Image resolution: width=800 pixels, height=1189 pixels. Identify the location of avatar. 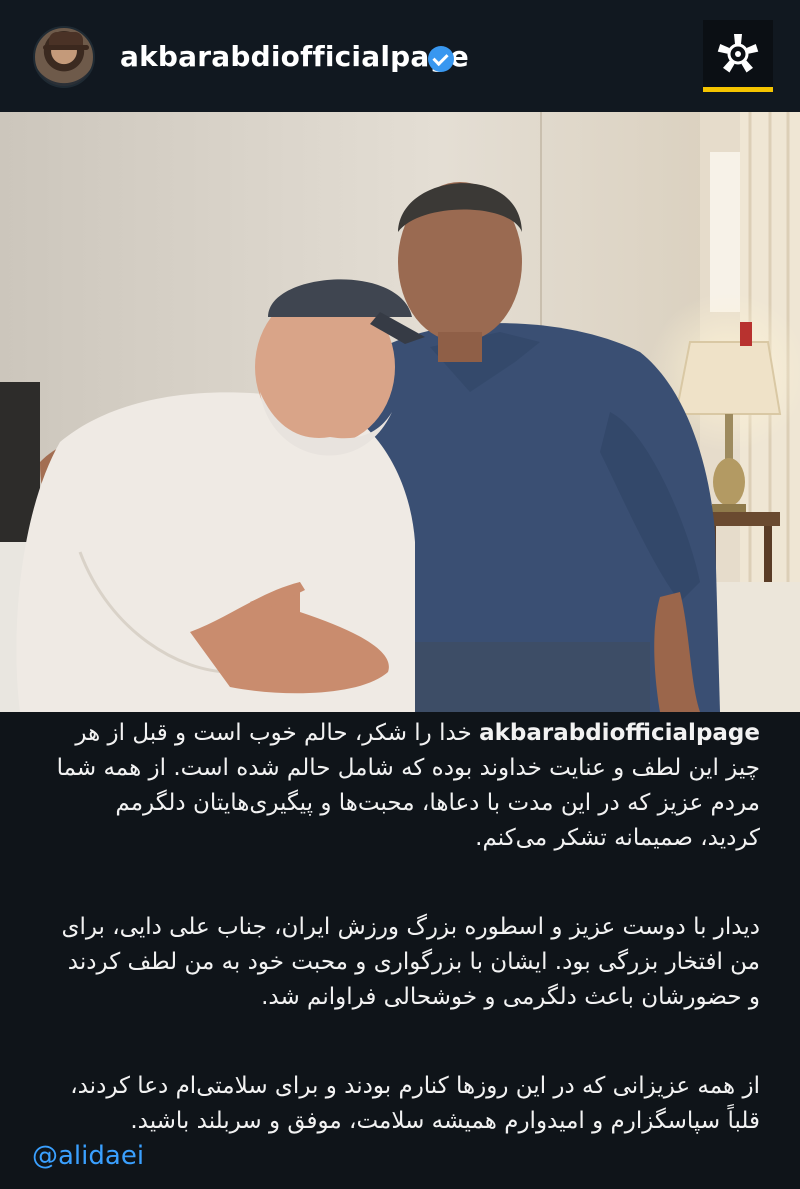
(64, 57).